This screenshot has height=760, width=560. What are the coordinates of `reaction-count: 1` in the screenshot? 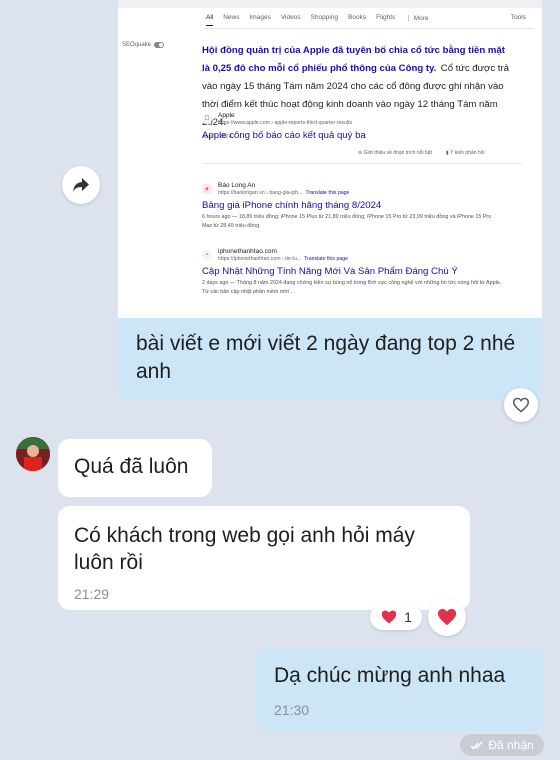 It's located at (408, 617).